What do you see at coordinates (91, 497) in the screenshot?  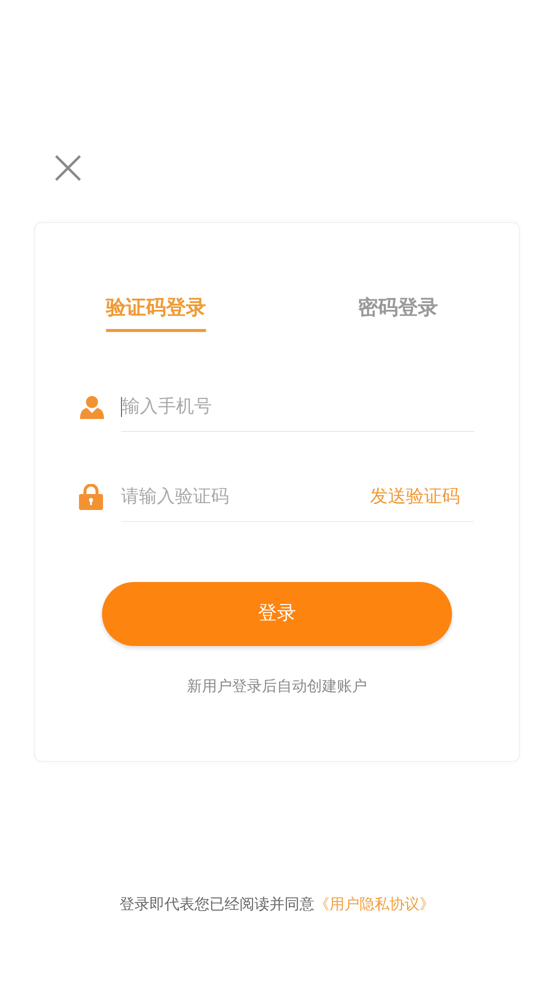 I see `lock-icon` at bounding box center [91, 497].